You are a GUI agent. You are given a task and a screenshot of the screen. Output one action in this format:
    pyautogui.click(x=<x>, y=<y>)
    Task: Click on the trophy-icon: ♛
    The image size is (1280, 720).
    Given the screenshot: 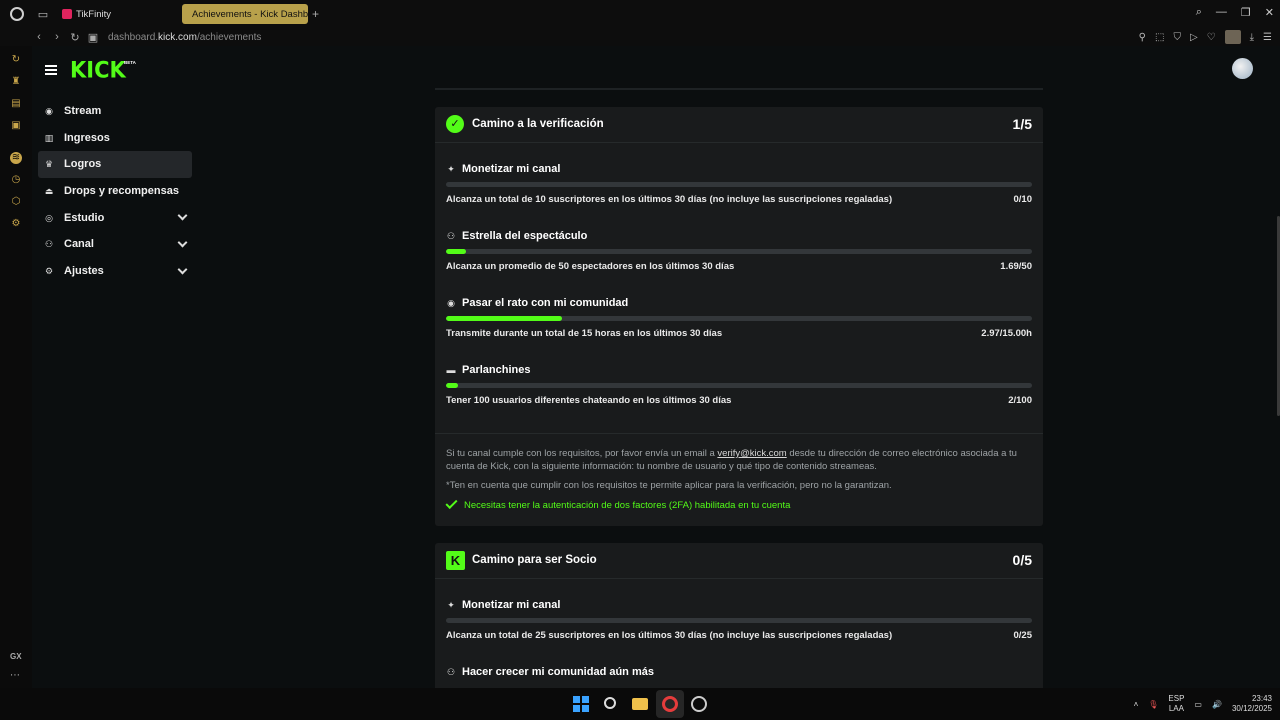 What is the action you would take?
    pyautogui.click(x=49, y=164)
    